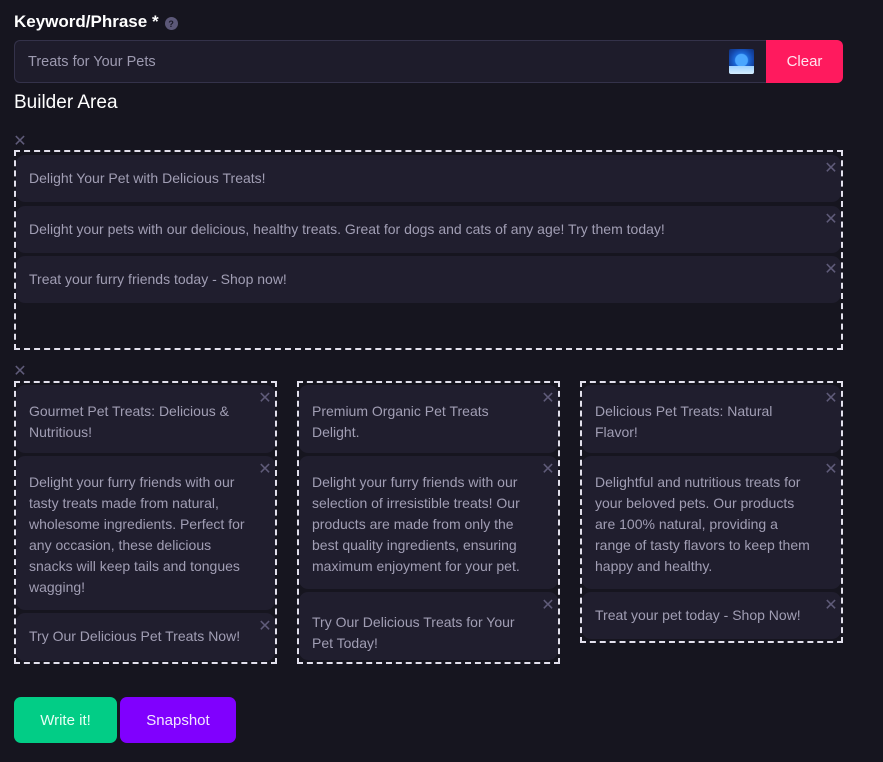 This screenshot has width=883, height=762. What do you see at coordinates (20, 372) in the screenshot?
I see `remove-row-close-icon: ✕` at bounding box center [20, 372].